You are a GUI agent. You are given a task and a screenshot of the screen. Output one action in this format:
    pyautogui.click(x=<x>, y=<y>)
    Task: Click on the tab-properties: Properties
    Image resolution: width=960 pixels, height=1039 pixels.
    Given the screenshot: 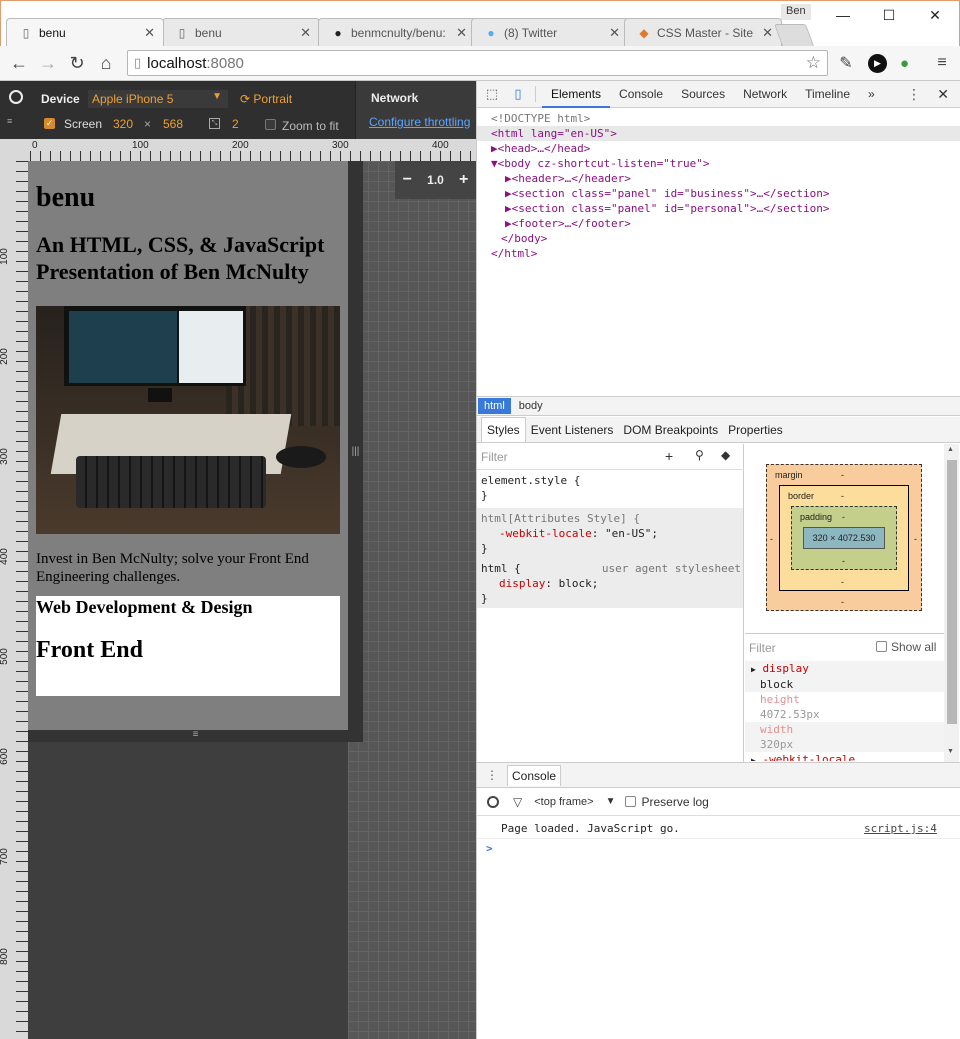 What is the action you would take?
    pyautogui.click(x=755, y=430)
    